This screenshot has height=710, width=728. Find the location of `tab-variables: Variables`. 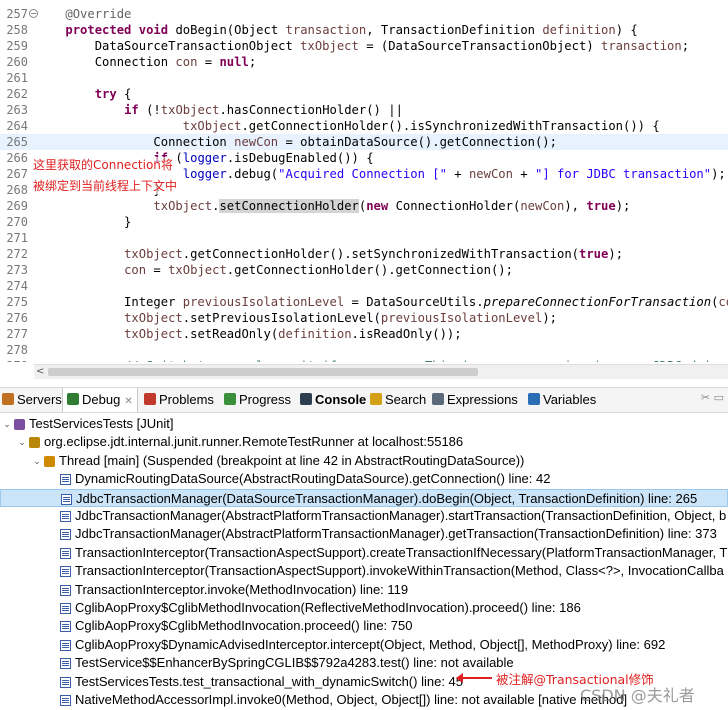

tab-variables: Variables is located at coordinates (562, 400).